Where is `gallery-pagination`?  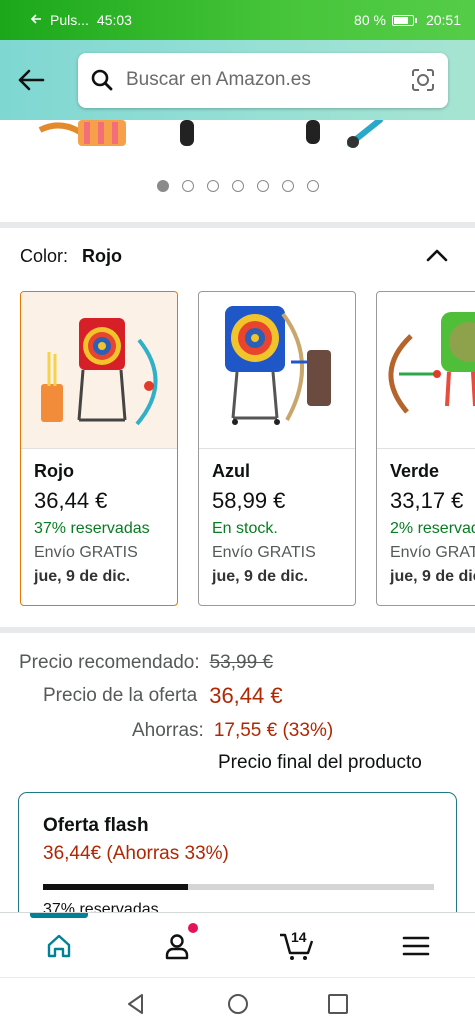 gallery-pagination is located at coordinates (237, 186).